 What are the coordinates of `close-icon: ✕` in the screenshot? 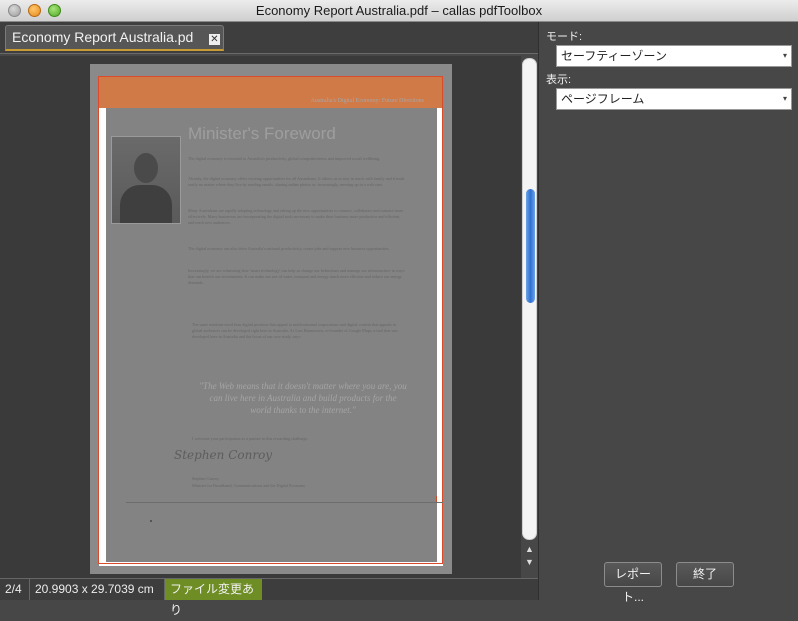 It's located at (214, 39).